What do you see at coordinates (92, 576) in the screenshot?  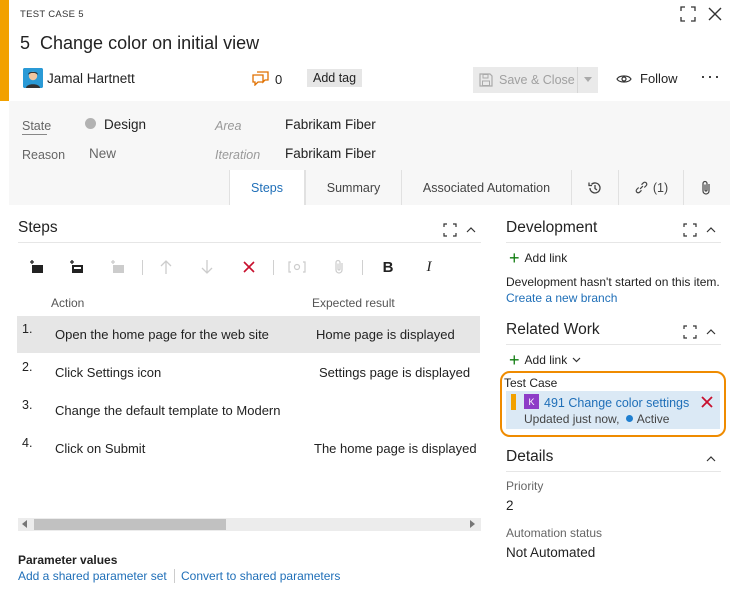 I see `add-shared-parameter-link: Add a shared parameter set` at bounding box center [92, 576].